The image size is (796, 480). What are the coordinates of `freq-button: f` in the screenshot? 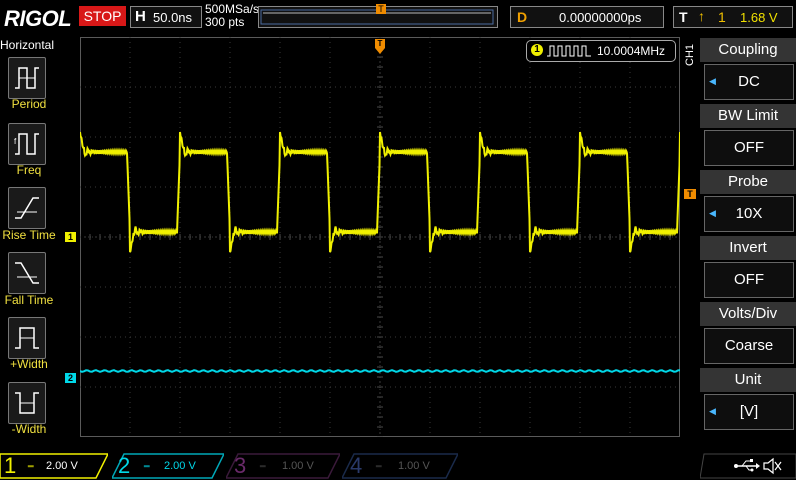 It's located at (27, 144).